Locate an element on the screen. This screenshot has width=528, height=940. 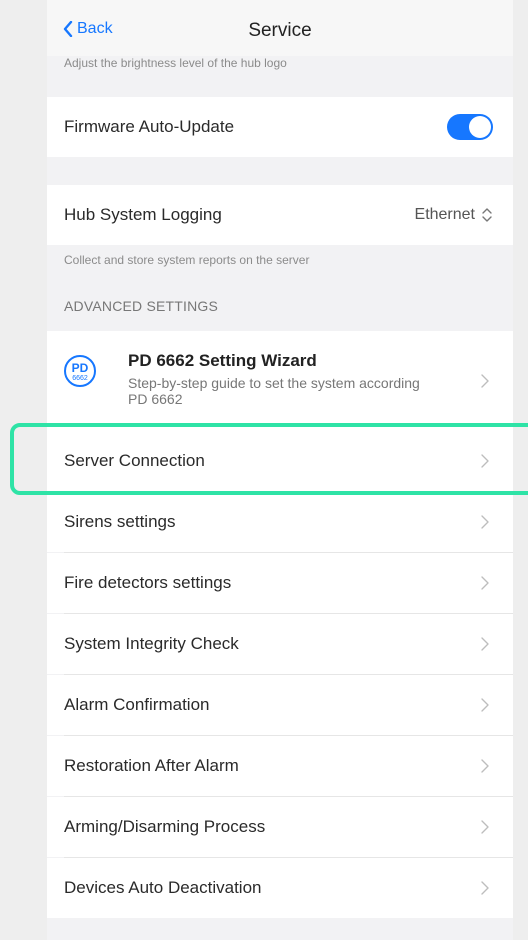
pd-6662-icon: PD 6662 is located at coordinates (80, 371).